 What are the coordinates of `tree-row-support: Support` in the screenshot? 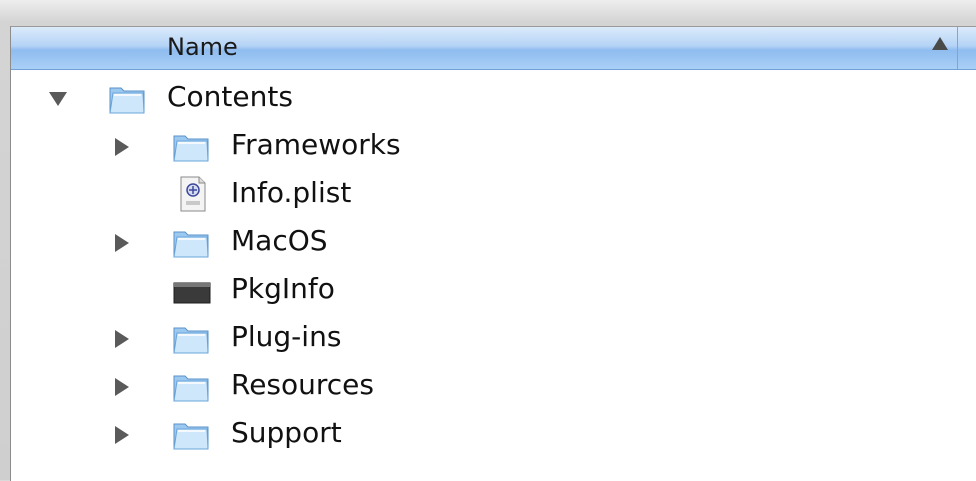 It's located at (493, 436).